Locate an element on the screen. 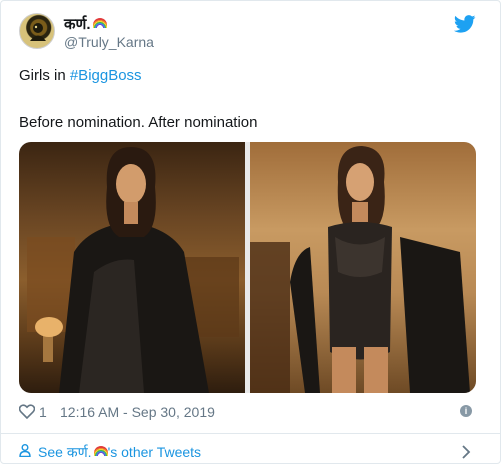 The width and height of the screenshot is (501, 464). divider is located at coordinates (251, 433).